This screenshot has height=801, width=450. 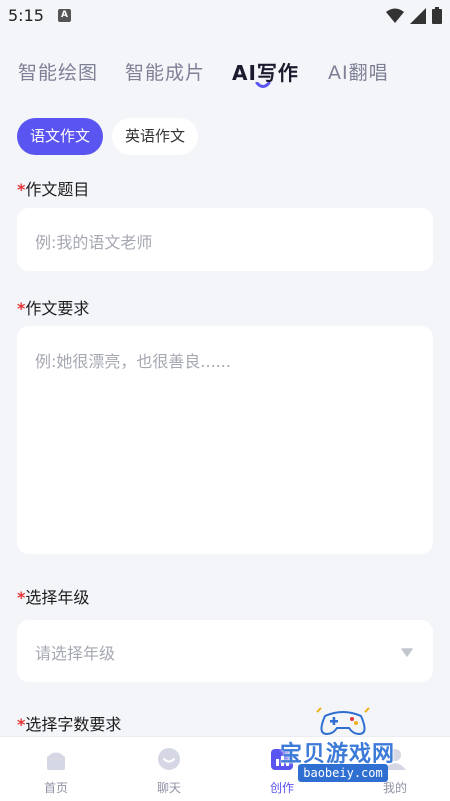 I want to click on grade-select: 请选择年级, so click(x=225, y=651).